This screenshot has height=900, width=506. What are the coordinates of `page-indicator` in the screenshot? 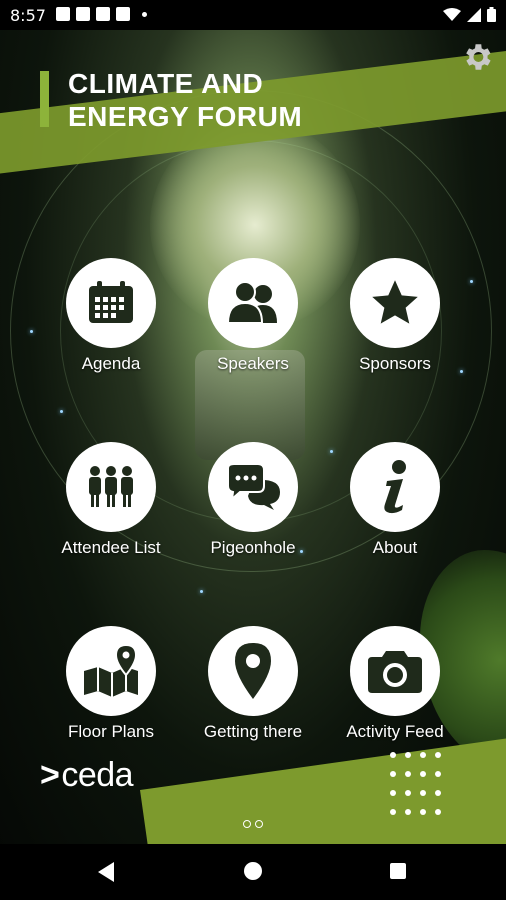 It's located at (253, 824).